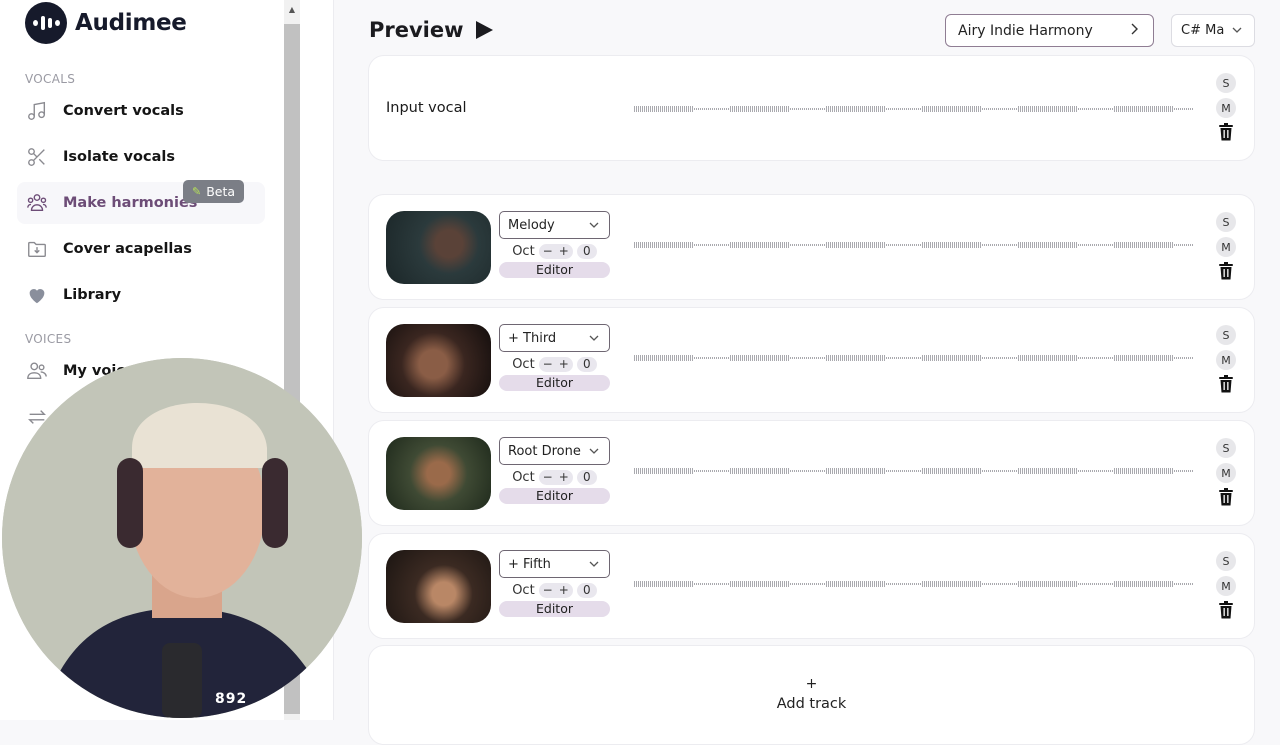 The width and height of the screenshot is (1280, 745). What do you see at coordinates (554, 564) in the screenshot?
I see `voice-role-select: + Fifth` at bounding box center [554, 564].